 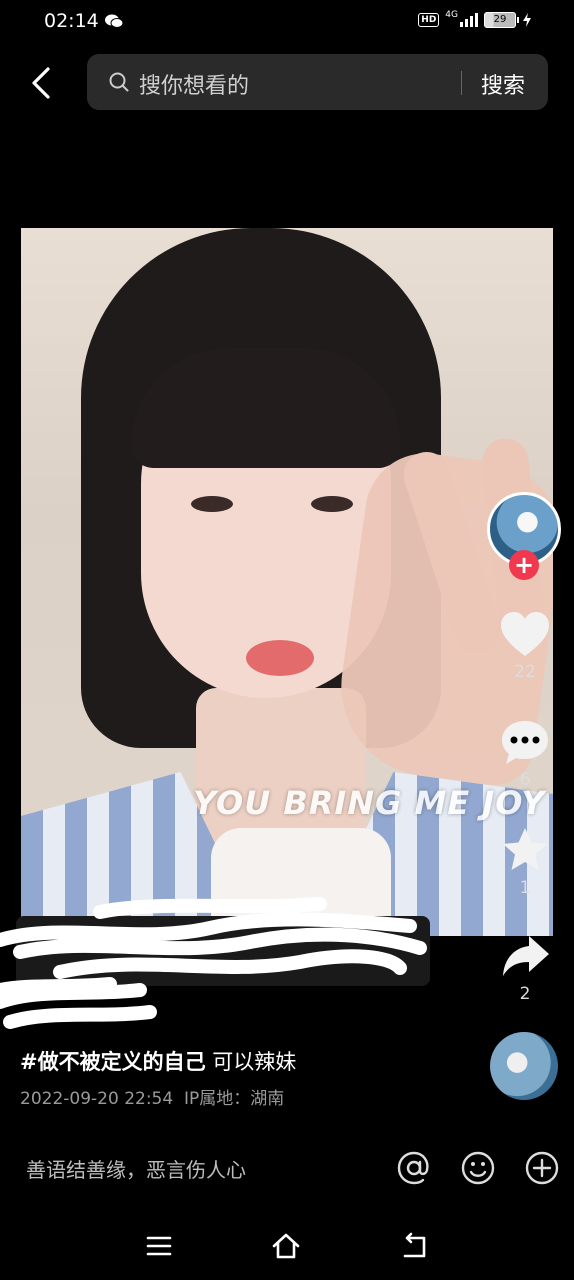 What do you see at coordinates (524, 1066) in the screenshot?
I see `music-disc-avatar` at bounding box center [524, 1066].